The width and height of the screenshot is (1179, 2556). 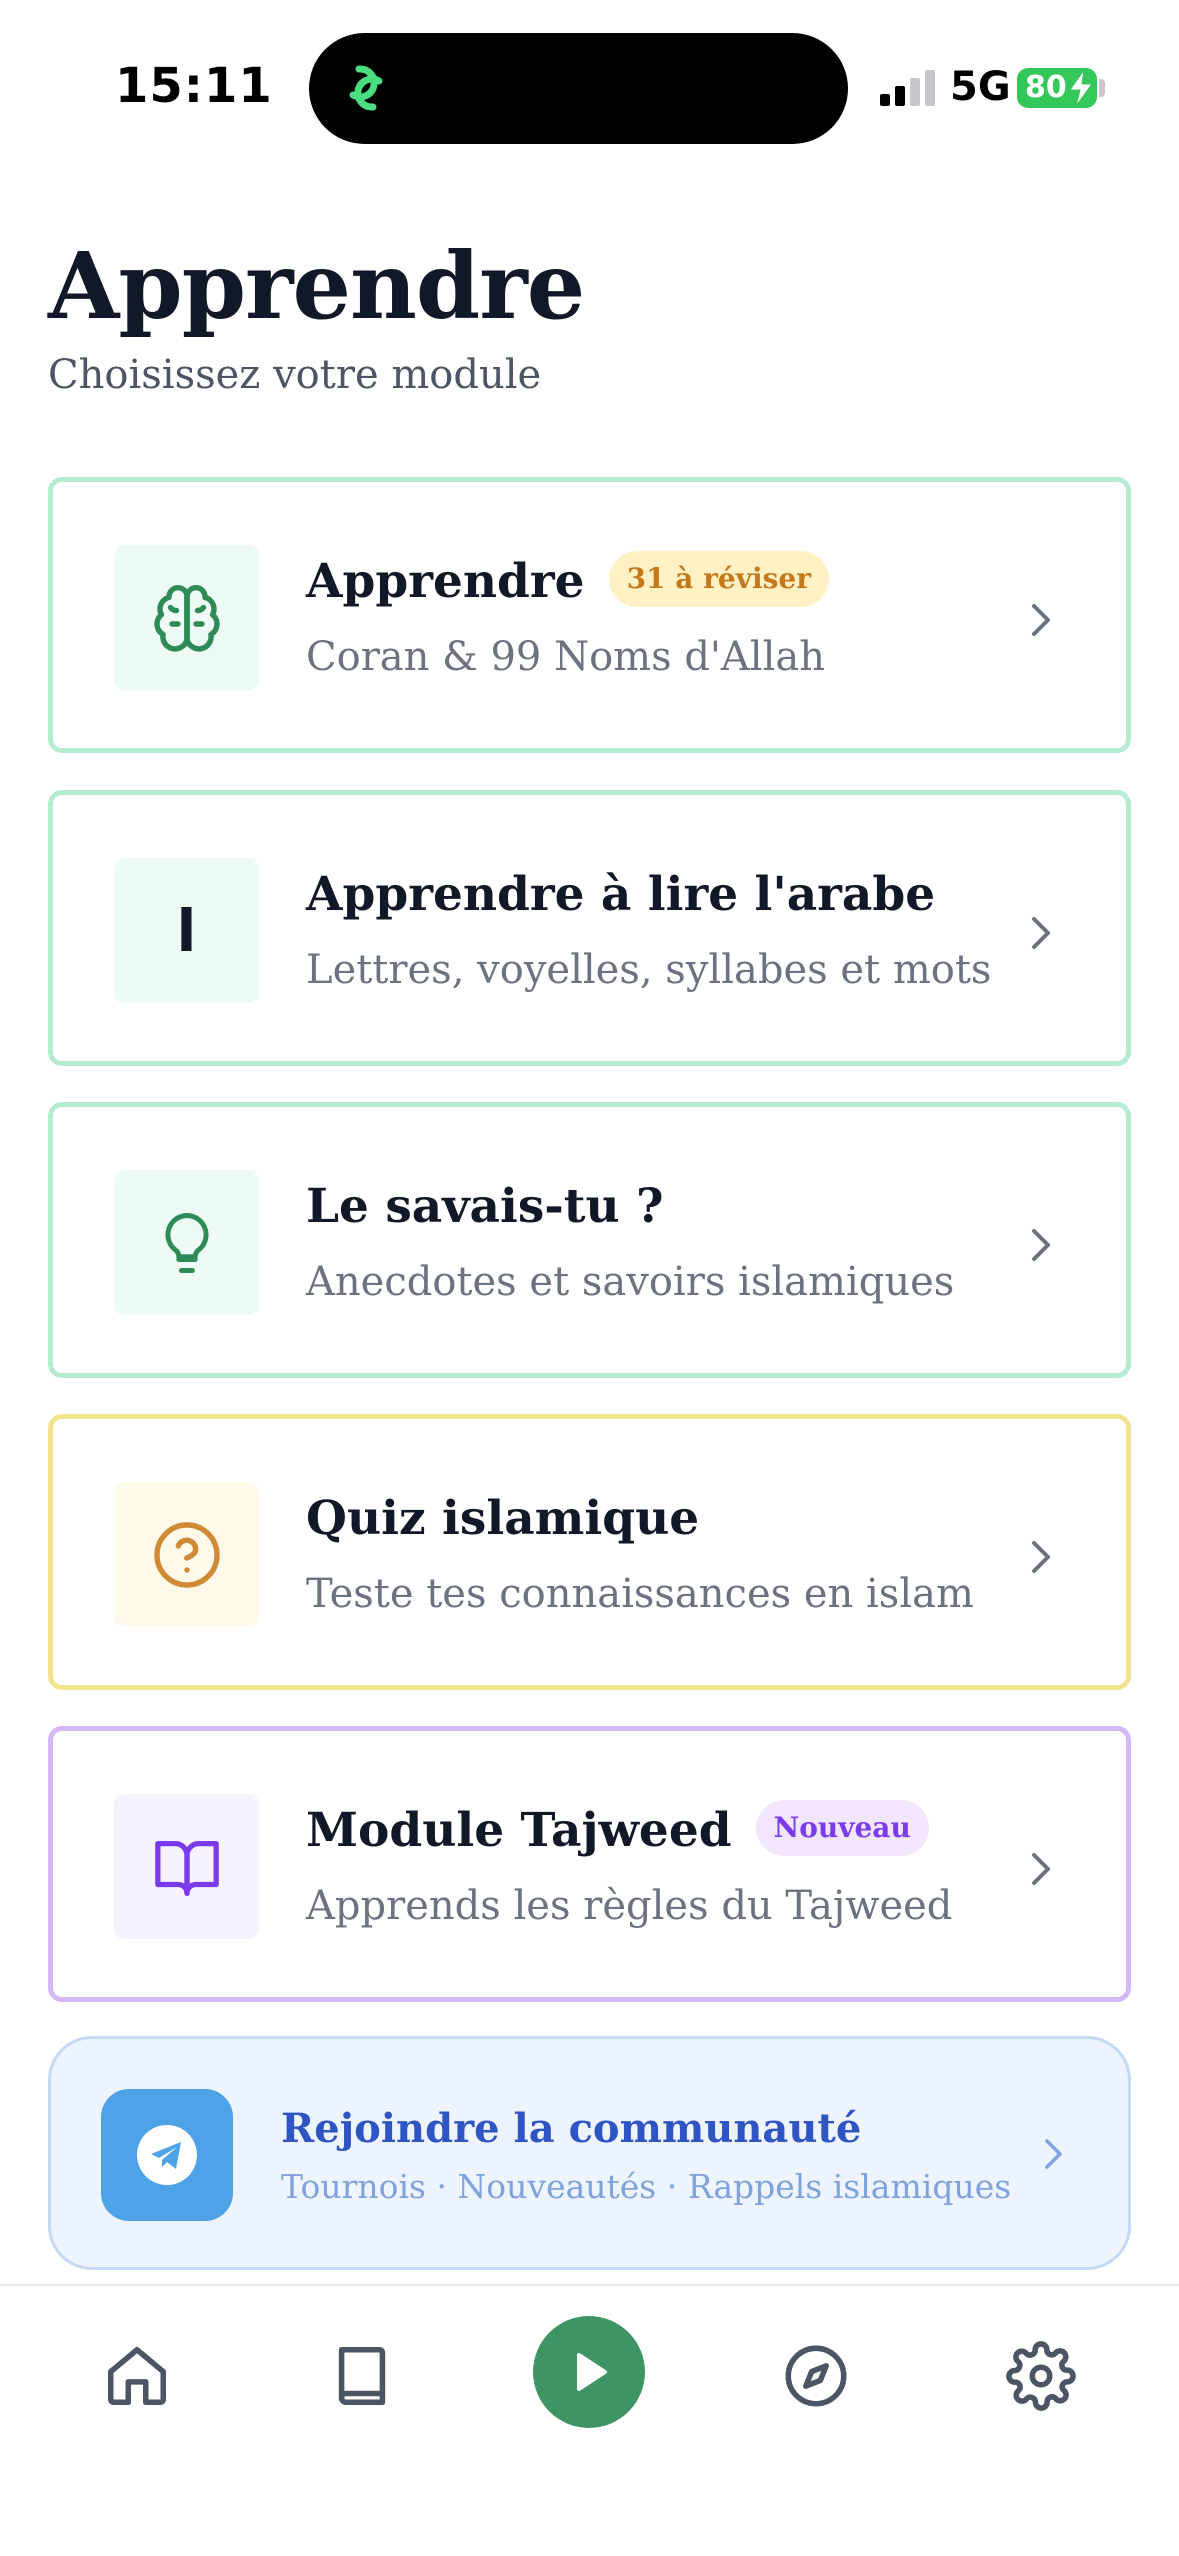 I want to click on module-subtitle: Apprends les règles du Tajweed, so click(x=629, y=1906).